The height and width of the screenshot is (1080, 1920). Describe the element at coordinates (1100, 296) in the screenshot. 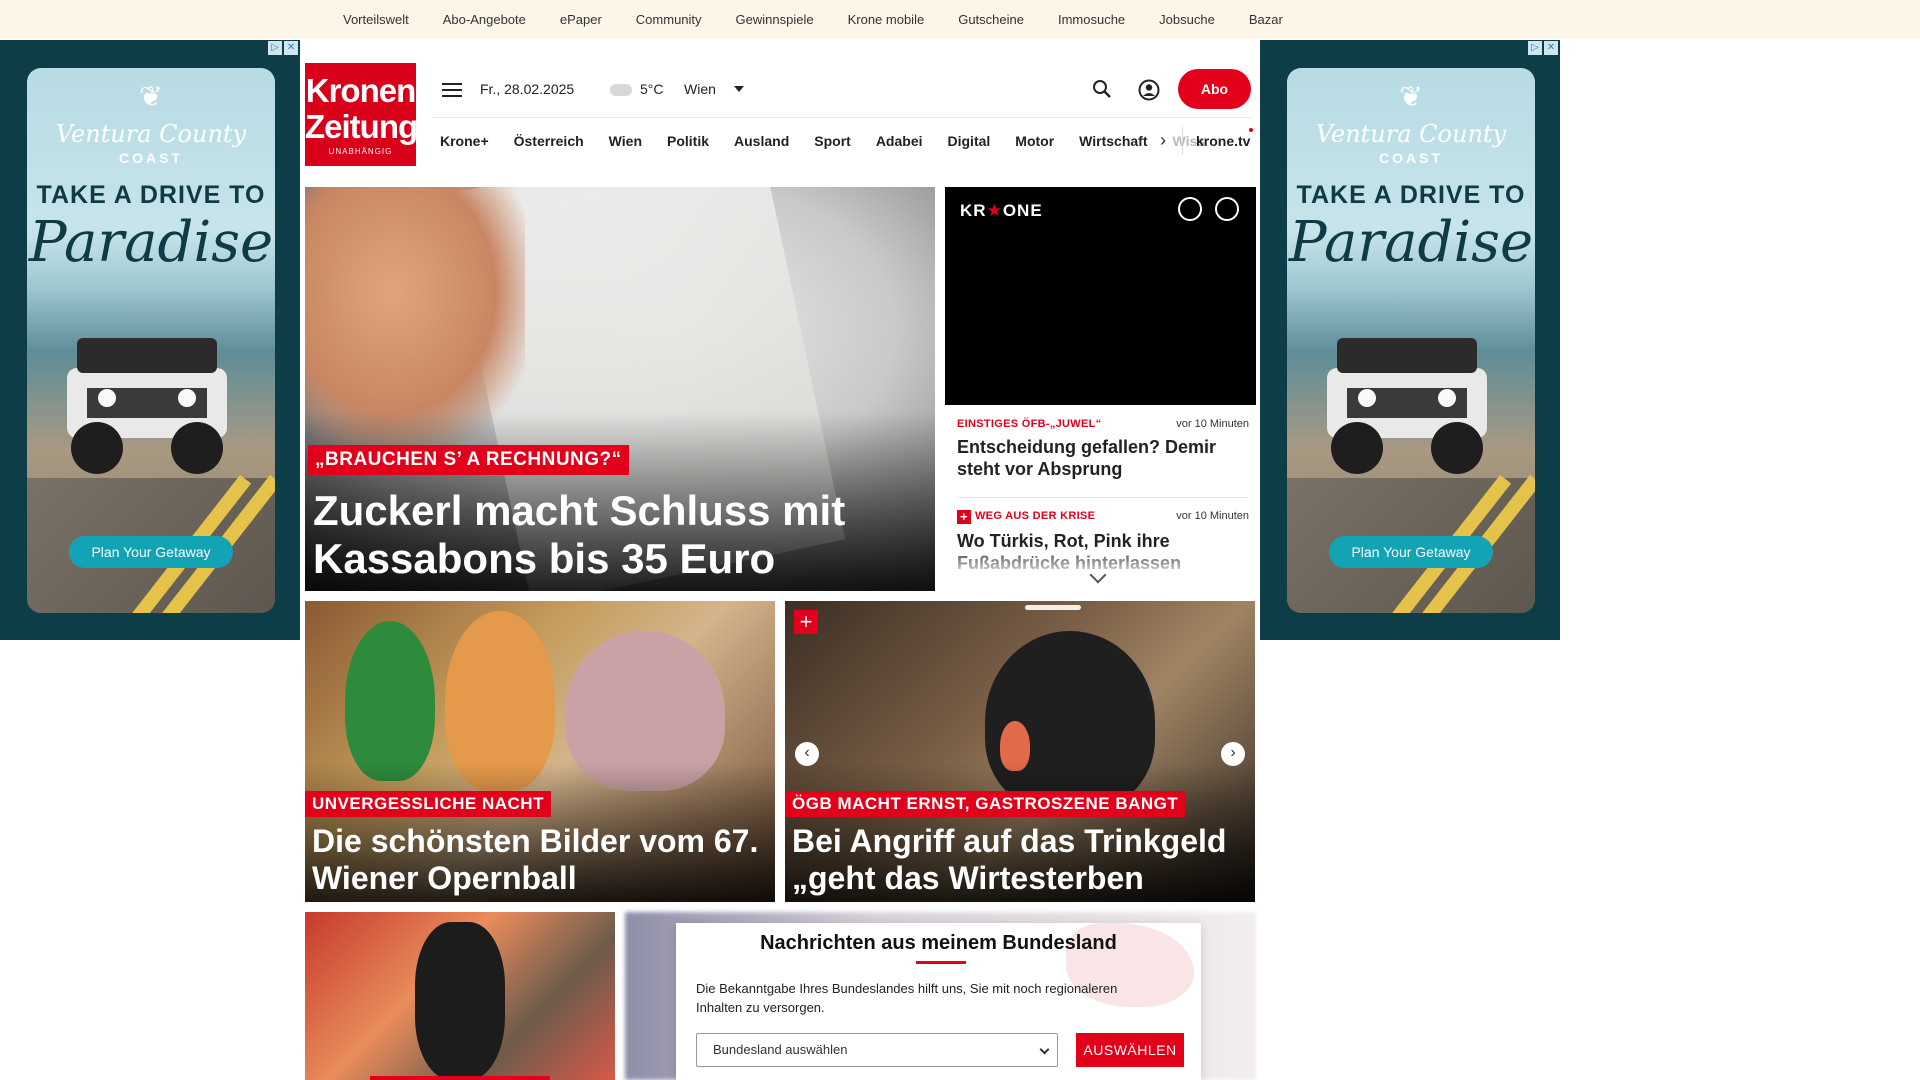

I see `krone-tv-player: KR★ONE` at that location.